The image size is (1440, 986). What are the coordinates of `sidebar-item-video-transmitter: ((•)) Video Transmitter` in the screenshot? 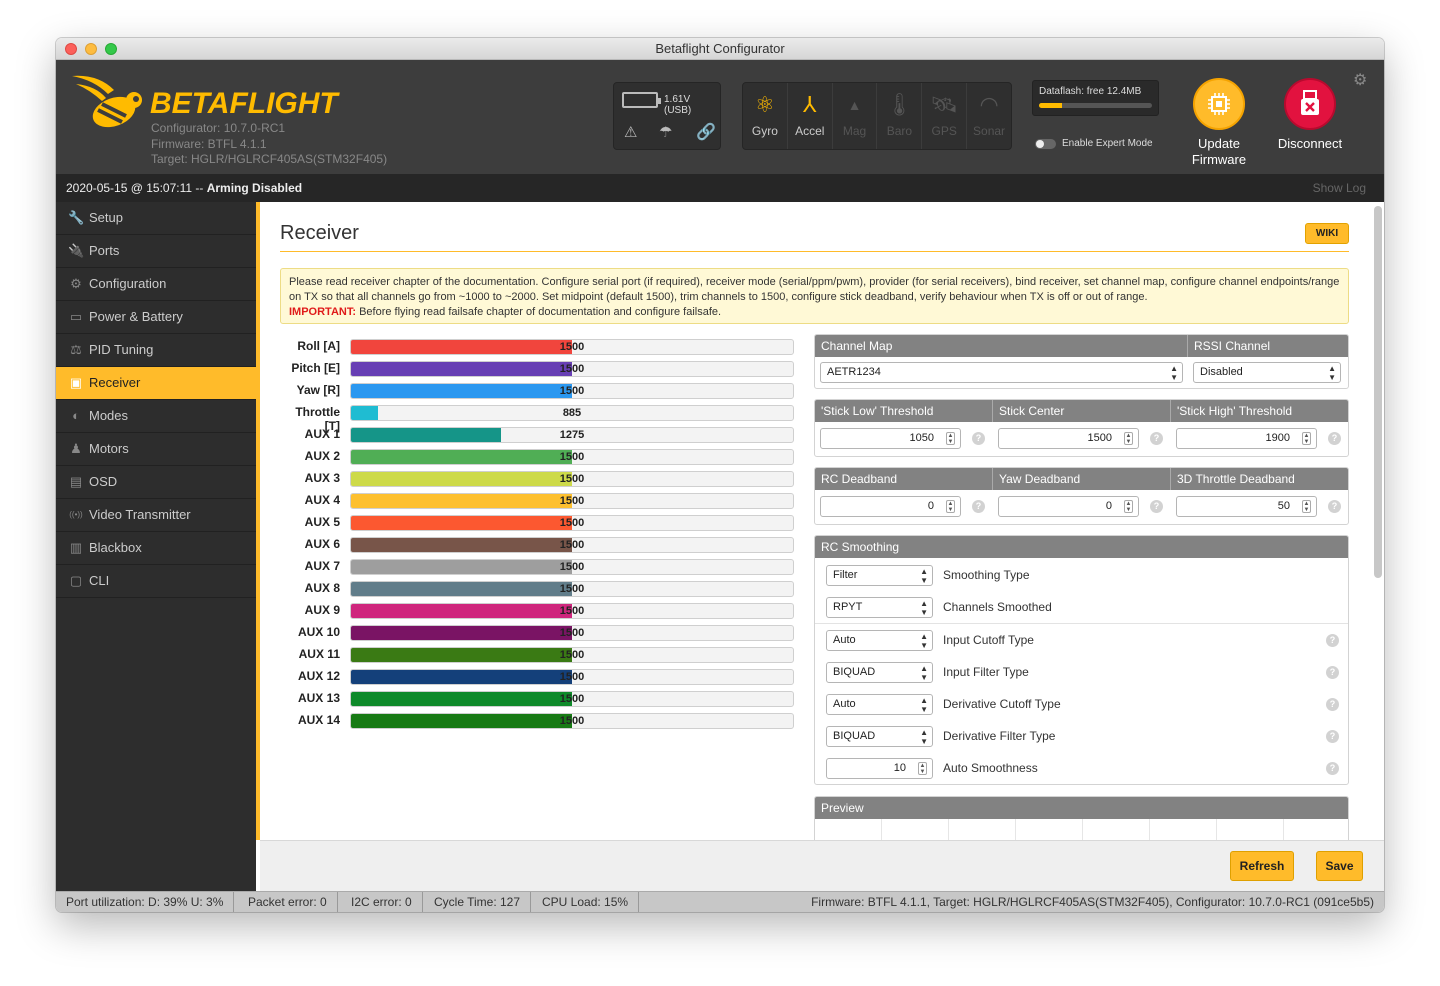 It's located at (156, 515).